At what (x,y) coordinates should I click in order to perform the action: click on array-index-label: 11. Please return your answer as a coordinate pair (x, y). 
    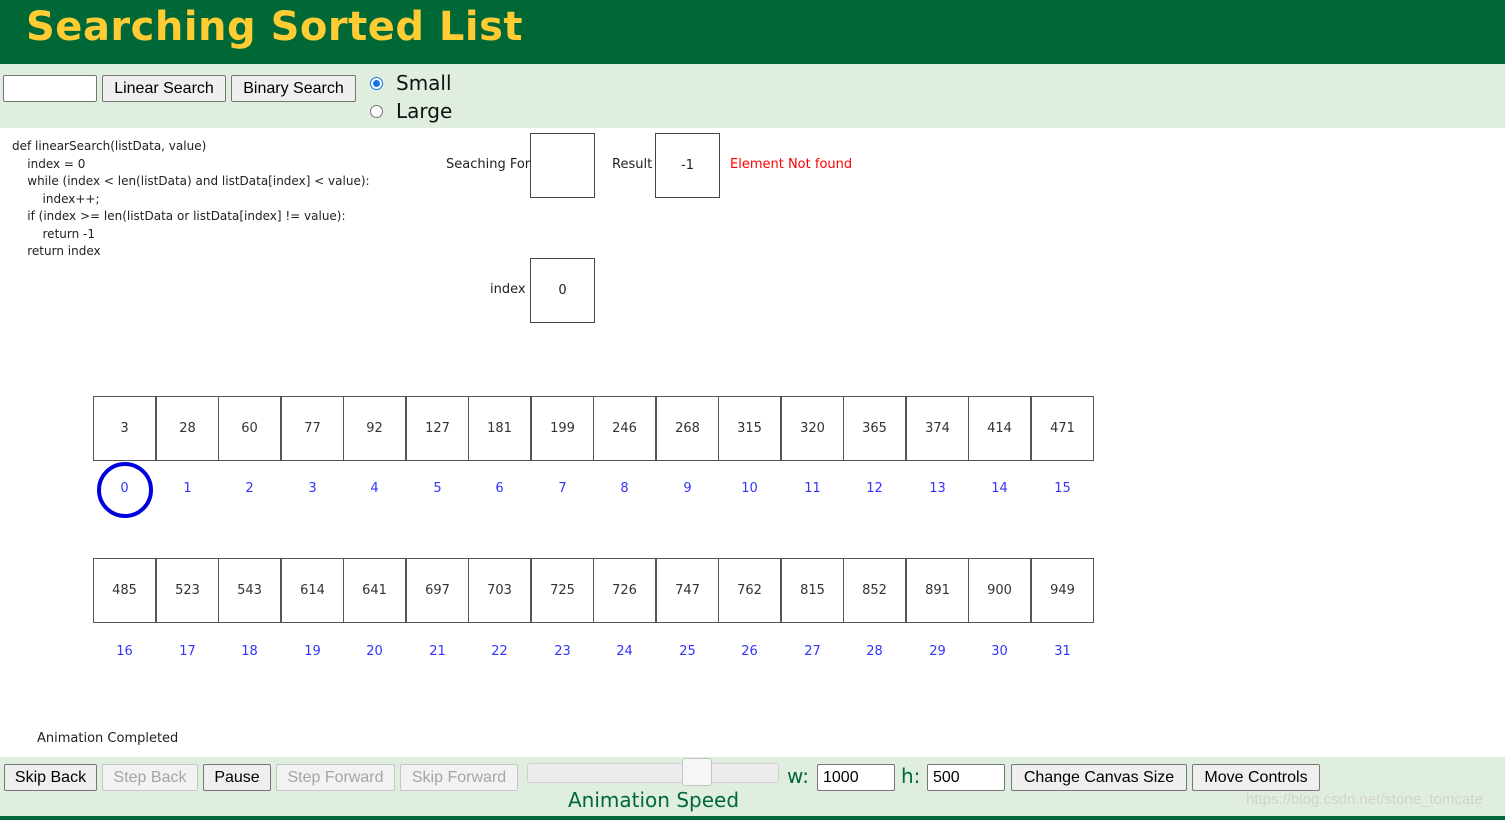
    Looking at the image, I should click on (812, 488).